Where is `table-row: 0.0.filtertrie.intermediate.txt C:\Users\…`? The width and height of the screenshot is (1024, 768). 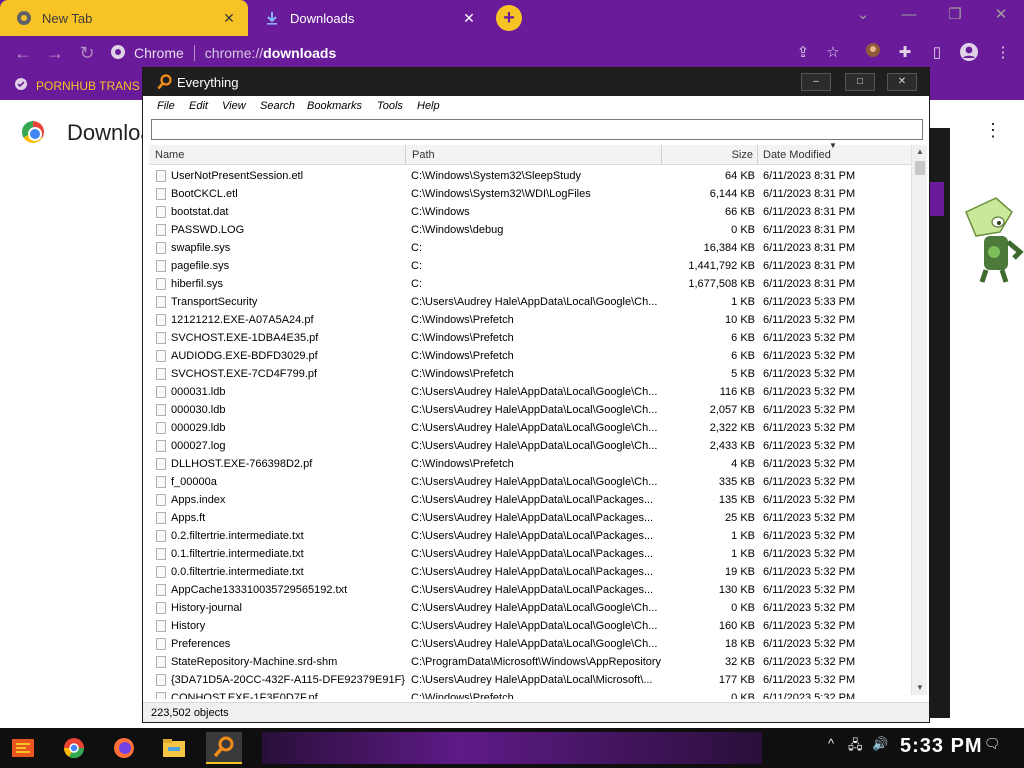
table-row: 0.0.filtertrie.intermediate.txt C:\Users\… is located at coordinates (530, 572).